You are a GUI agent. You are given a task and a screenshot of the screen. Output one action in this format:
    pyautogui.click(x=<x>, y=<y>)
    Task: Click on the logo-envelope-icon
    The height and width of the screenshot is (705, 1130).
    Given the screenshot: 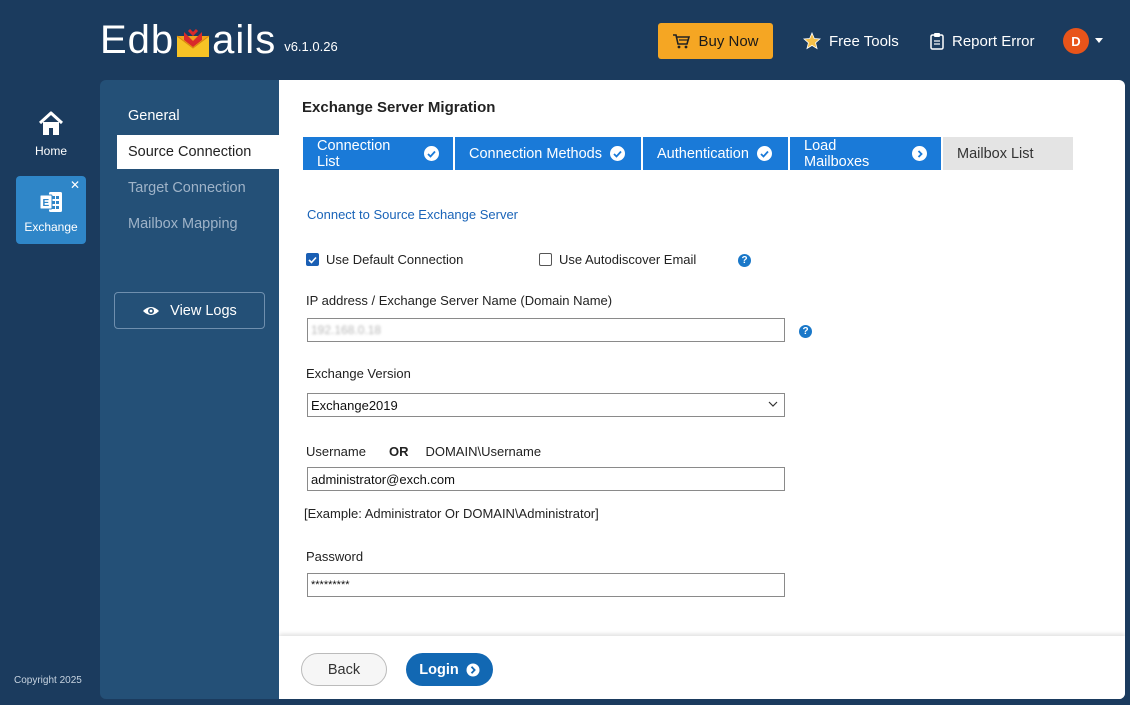 What is the action you would take?
    pyautogui.click(x=193, y=43)
    